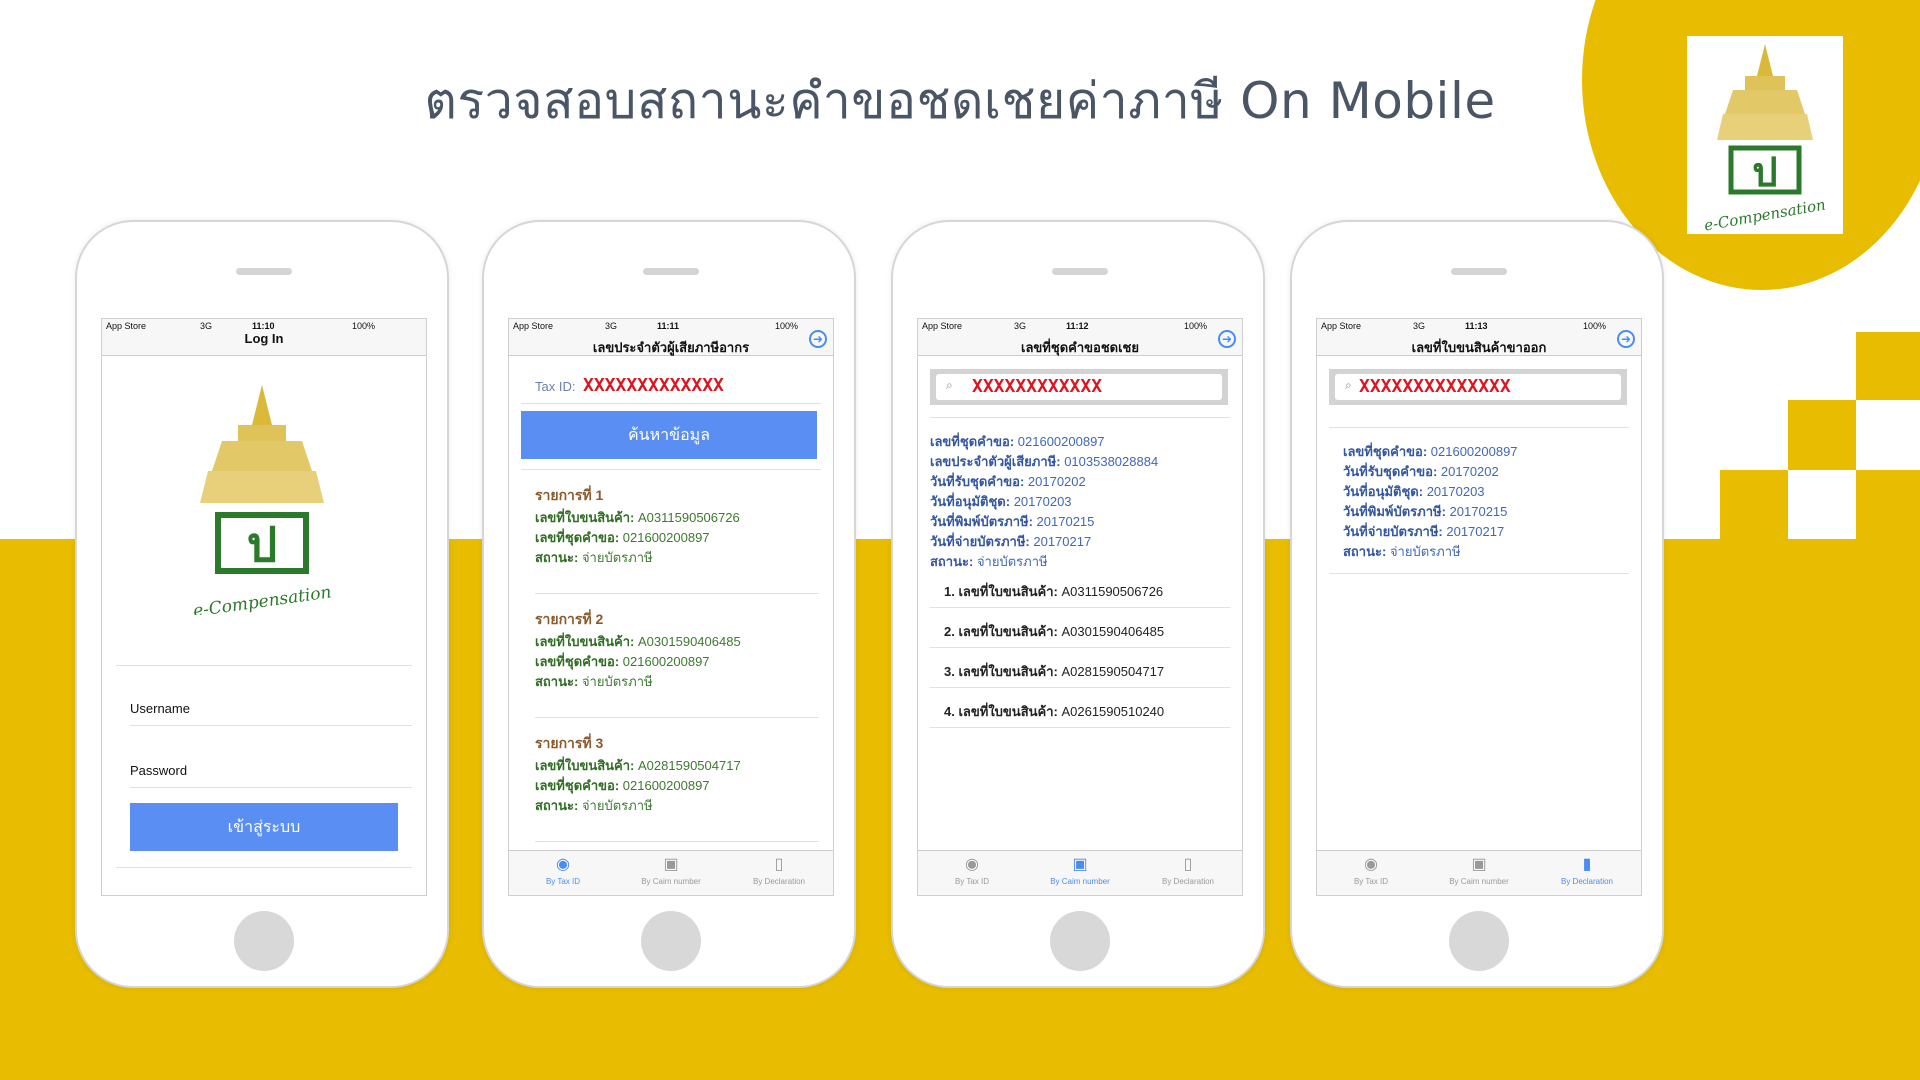 This screenshot has height=1080, width=1920. What do you see at coordinates (158, 770) in the screenshot?
I see `password-field: Password` at bounding box center [158, 770].